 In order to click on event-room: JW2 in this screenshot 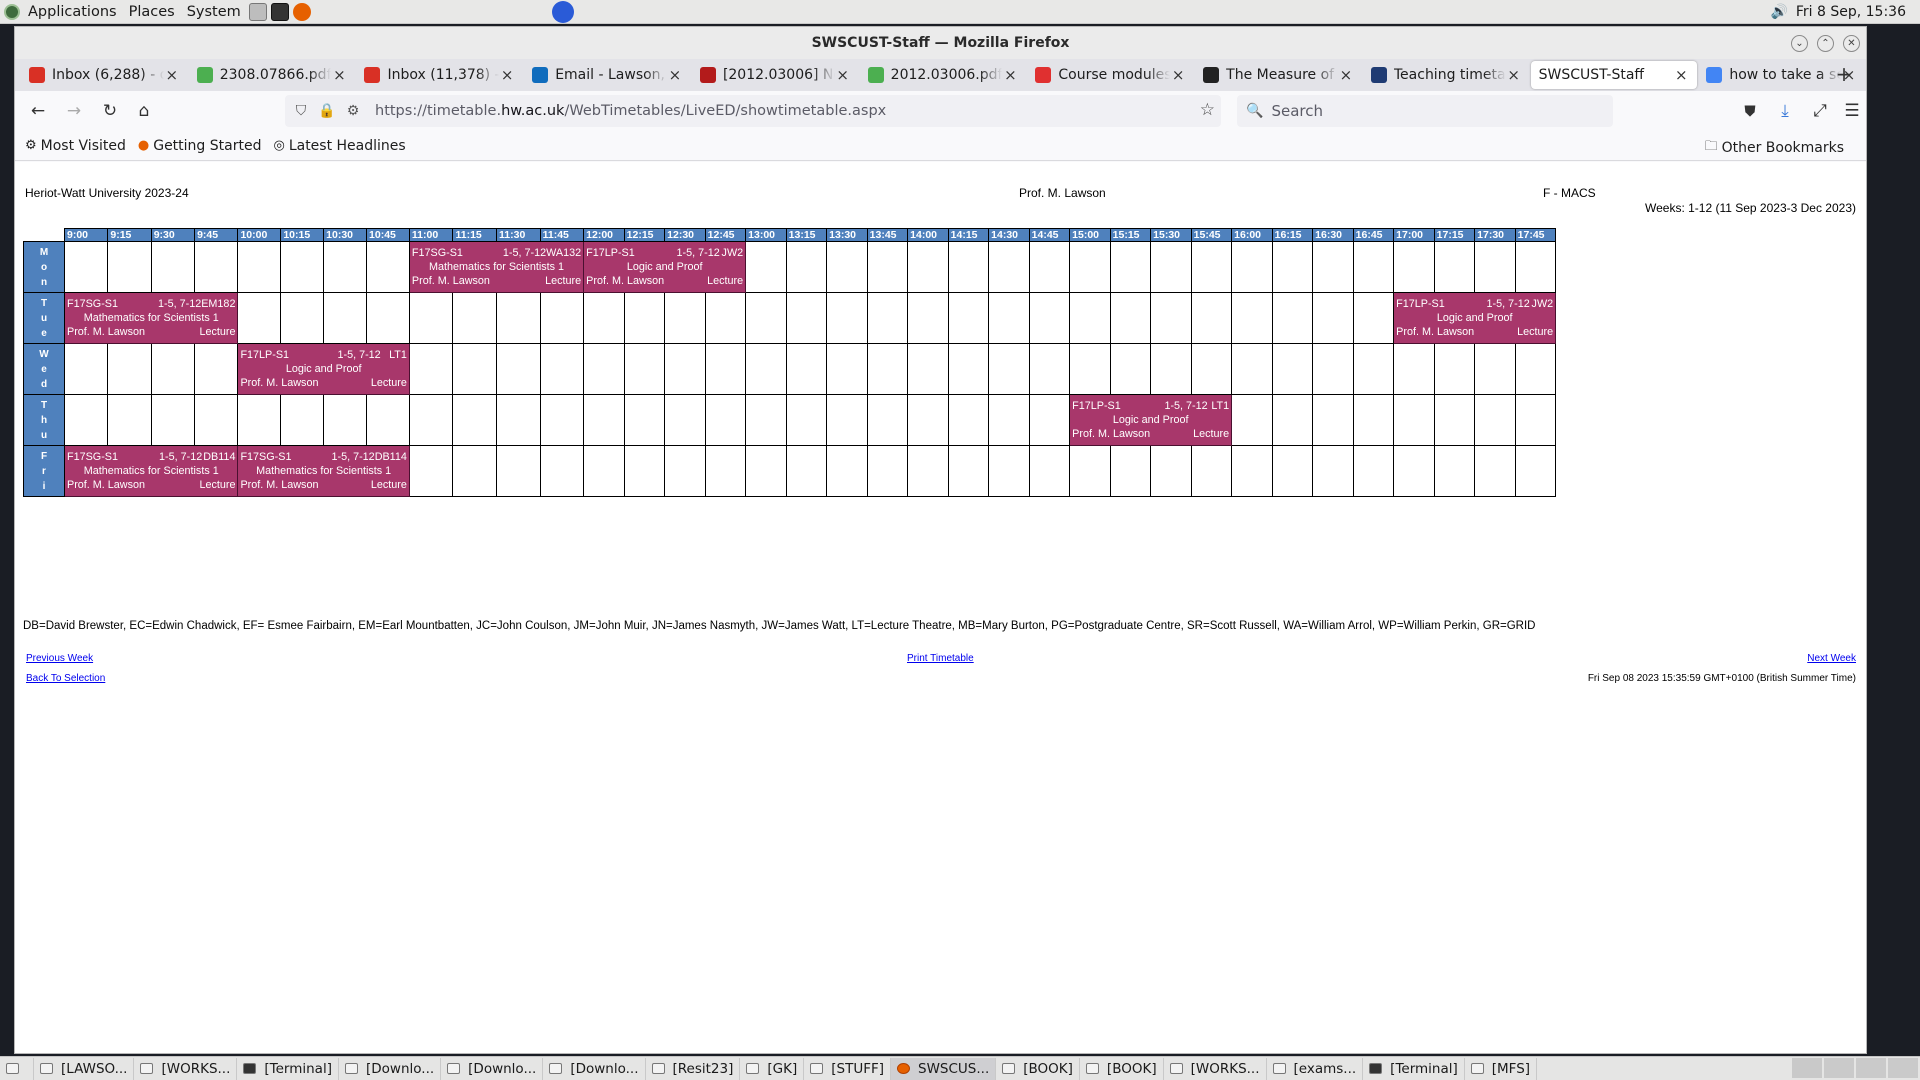, I will do `click(1542, 304)`.